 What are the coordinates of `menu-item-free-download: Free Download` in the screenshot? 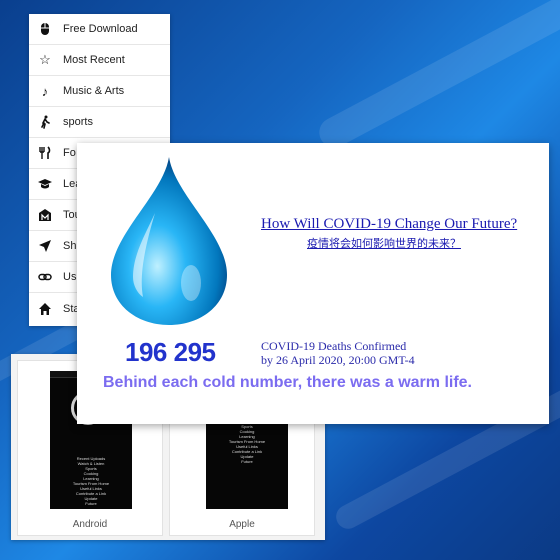 It's located at (99, 29).